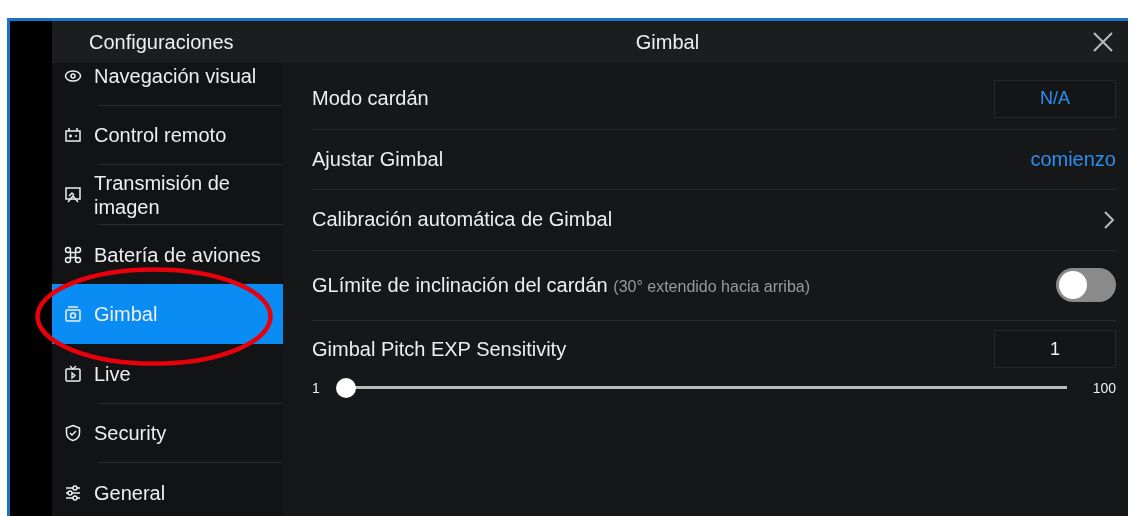  I want to click on start-link: comienzo, so click(1073, 159).